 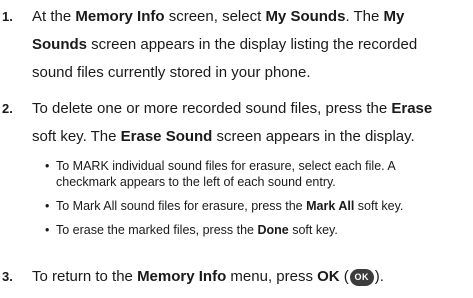 I want to click on bold-term: My, so click(x=394, y=16).